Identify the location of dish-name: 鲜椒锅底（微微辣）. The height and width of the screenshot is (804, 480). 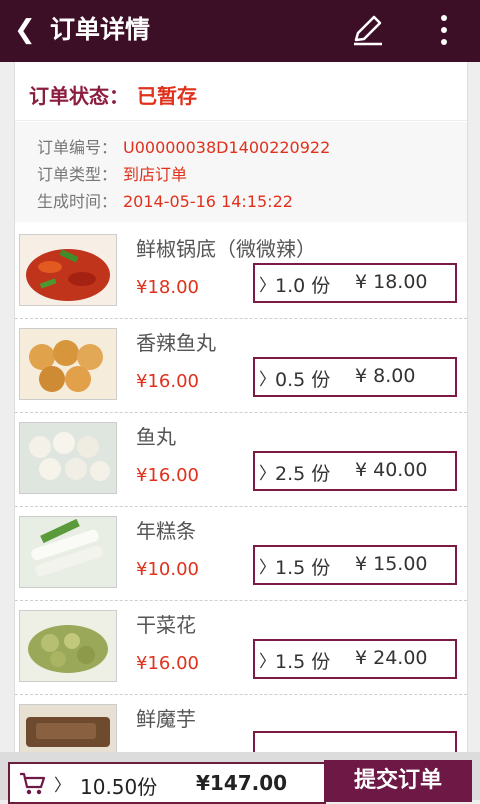
(226, 249).